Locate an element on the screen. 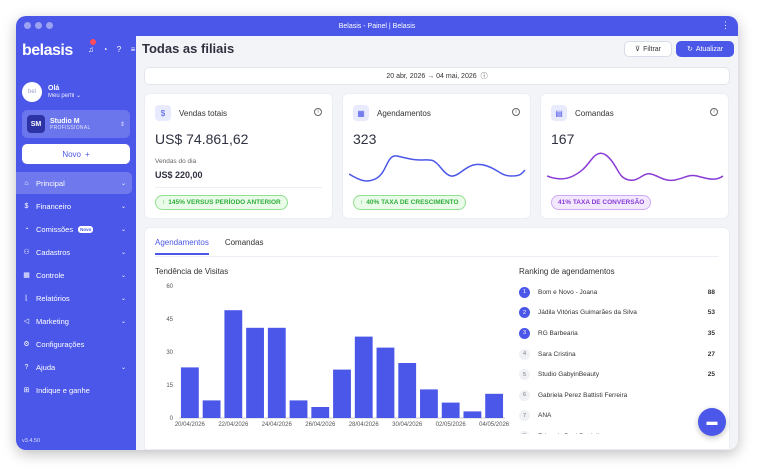  card-orders: ▤ Comandas i 167 41% TAXA DE CONVERSÃO is located at coordinates (634, 156).